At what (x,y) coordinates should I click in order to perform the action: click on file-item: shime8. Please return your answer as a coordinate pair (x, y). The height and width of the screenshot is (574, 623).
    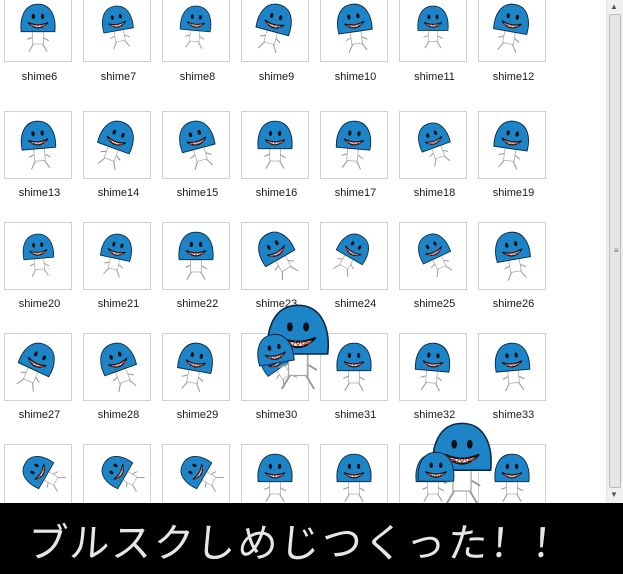
    Looking at the image, I should click on (197, 55).